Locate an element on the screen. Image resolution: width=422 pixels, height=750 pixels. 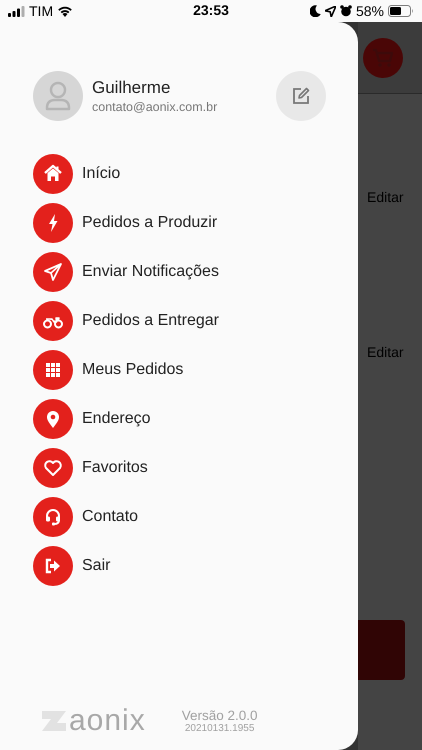
headset-circle-icon is located at coordinates (53, 517).